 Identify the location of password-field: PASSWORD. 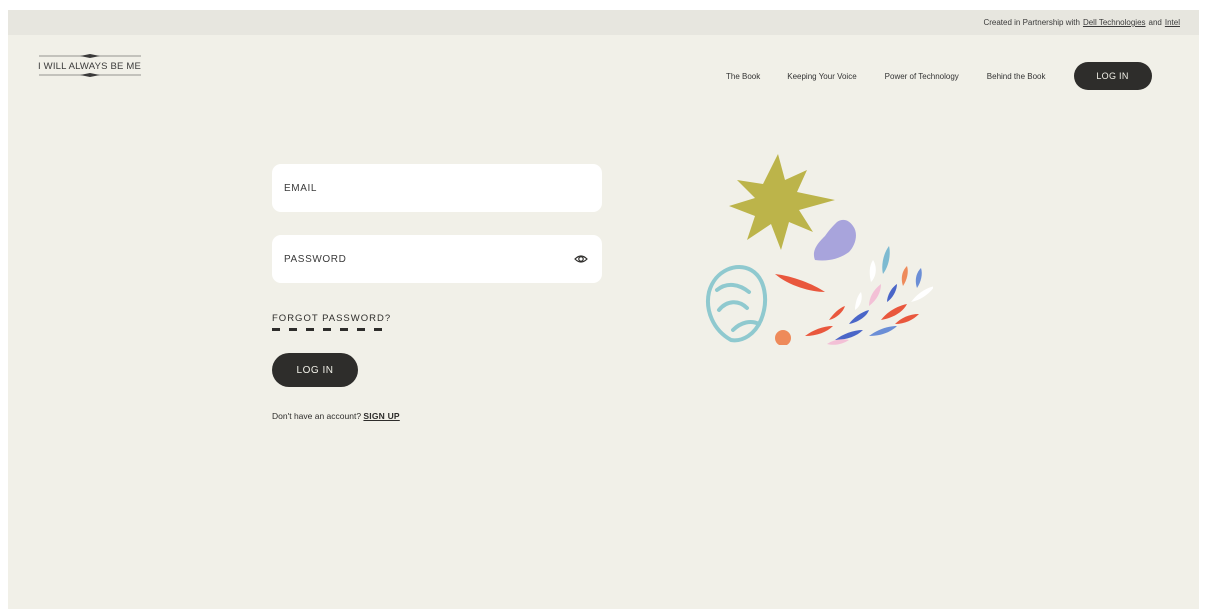
(437, 259).